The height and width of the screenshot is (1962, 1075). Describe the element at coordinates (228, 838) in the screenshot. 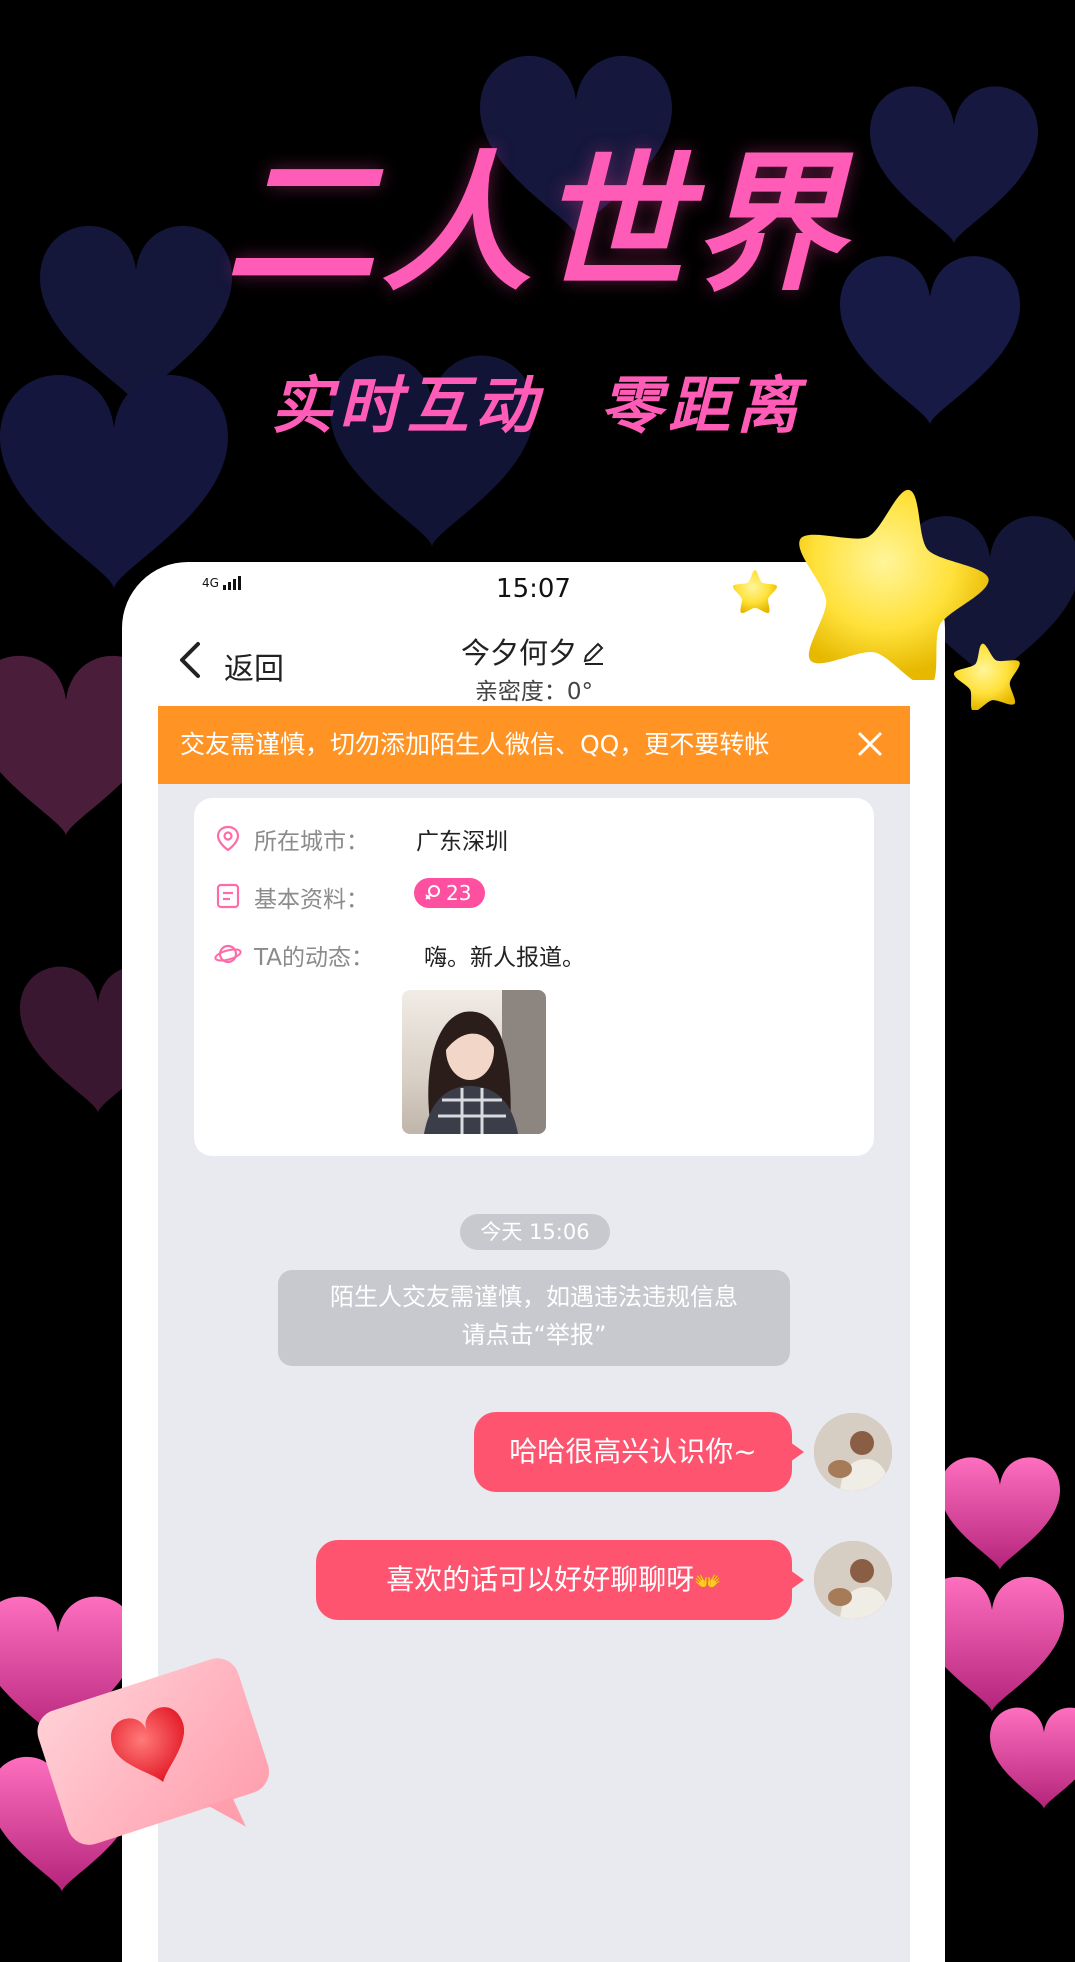

I see `location-pin-icon` at that location.